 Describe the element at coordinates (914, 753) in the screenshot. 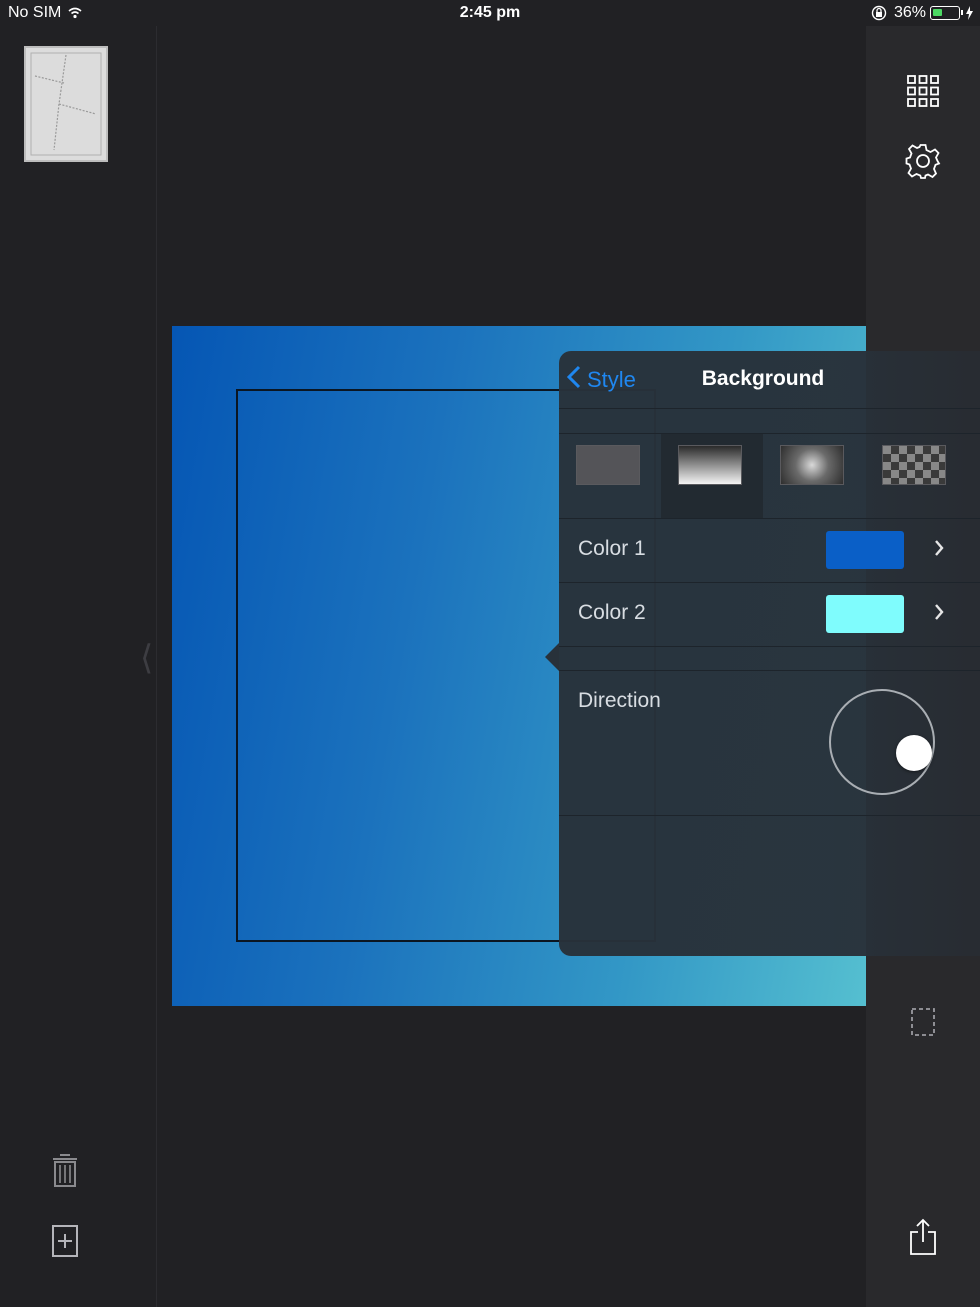

I see `direction-knob` at that location.